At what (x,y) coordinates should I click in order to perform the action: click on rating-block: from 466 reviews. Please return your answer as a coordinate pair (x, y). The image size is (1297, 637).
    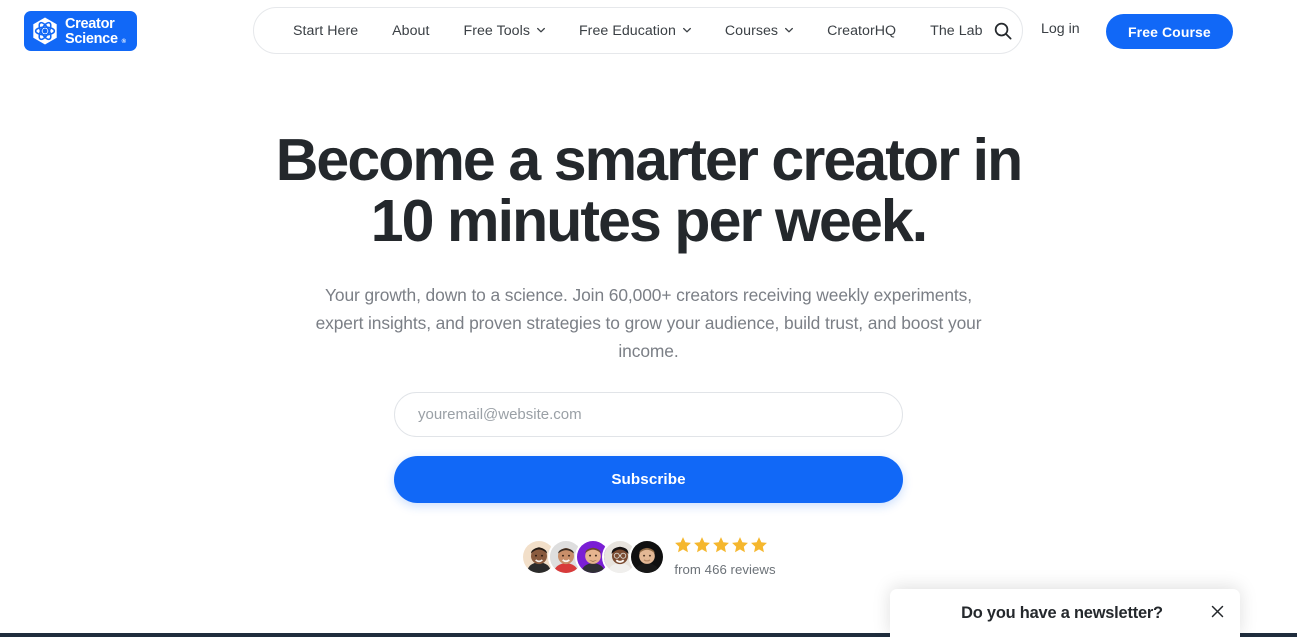
    Looking at the image, I should click on (725, 556).